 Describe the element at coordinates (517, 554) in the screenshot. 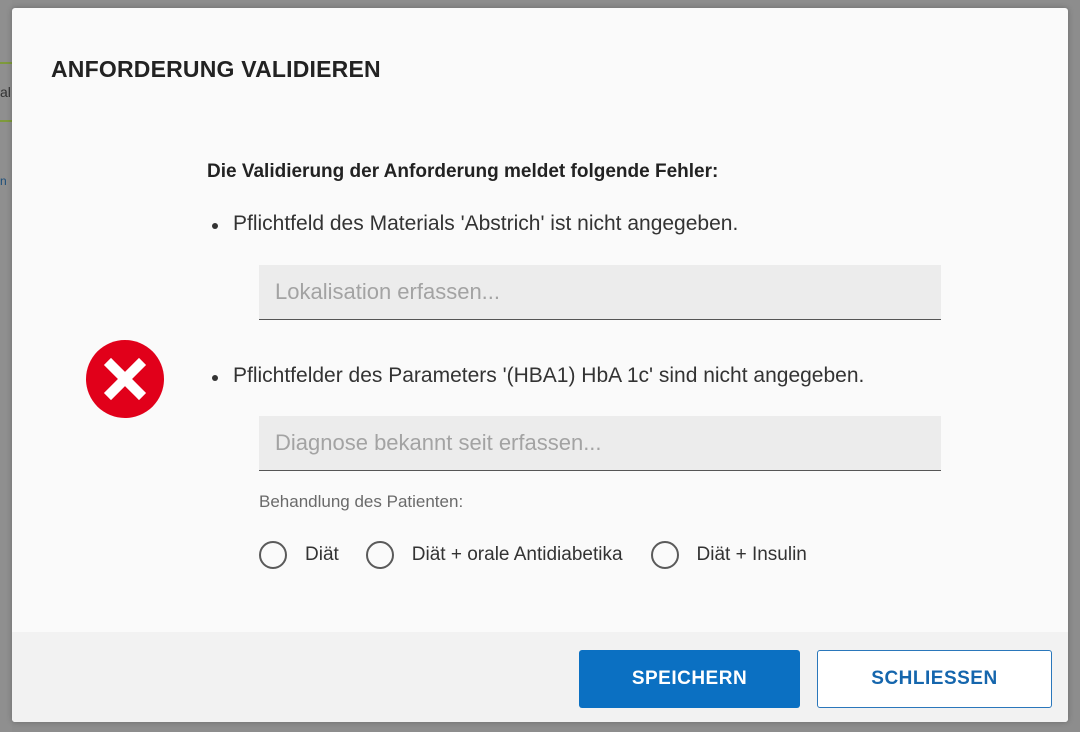

I see `radio-label: Diät + orale Antidiabetika` at that location.